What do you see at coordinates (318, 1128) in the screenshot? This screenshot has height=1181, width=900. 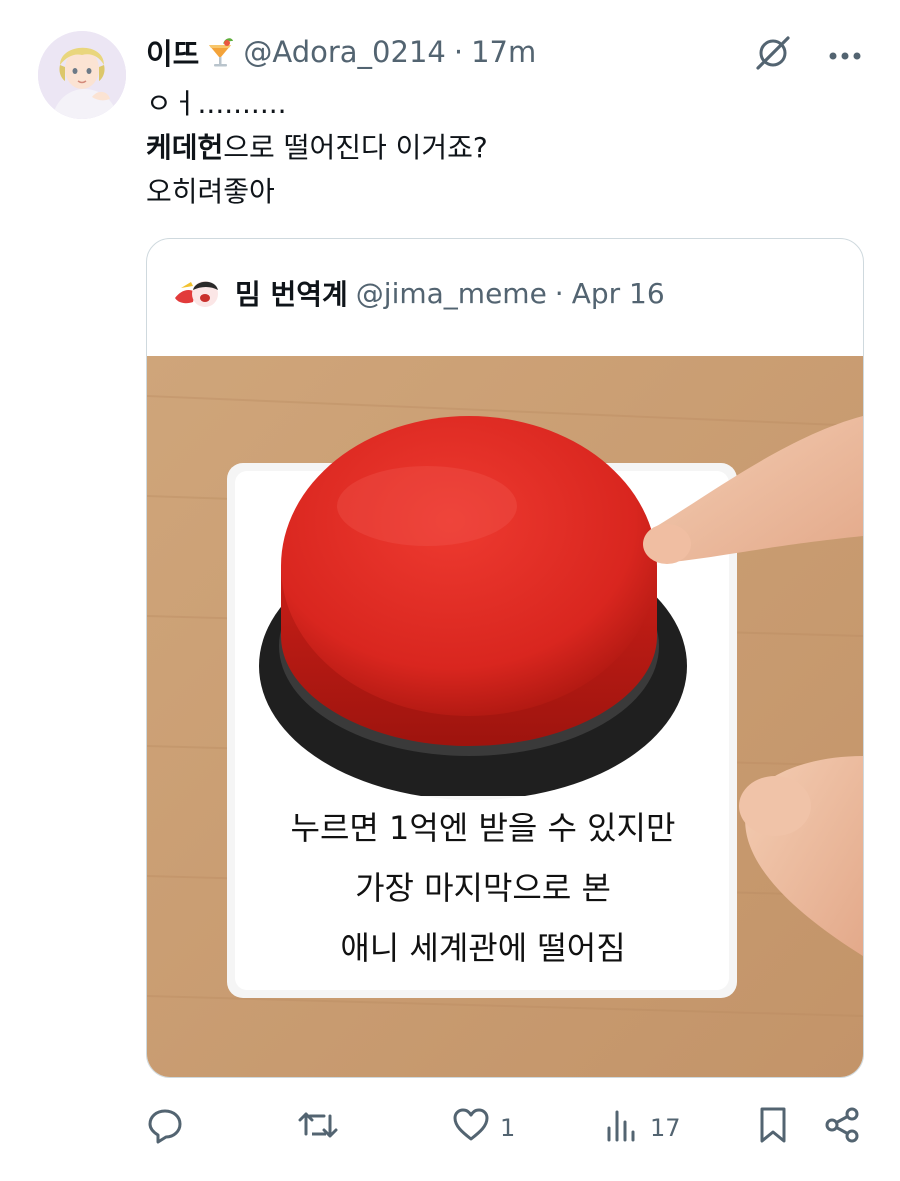 I see `retweet-icon` at bounding box center [318, 1128].